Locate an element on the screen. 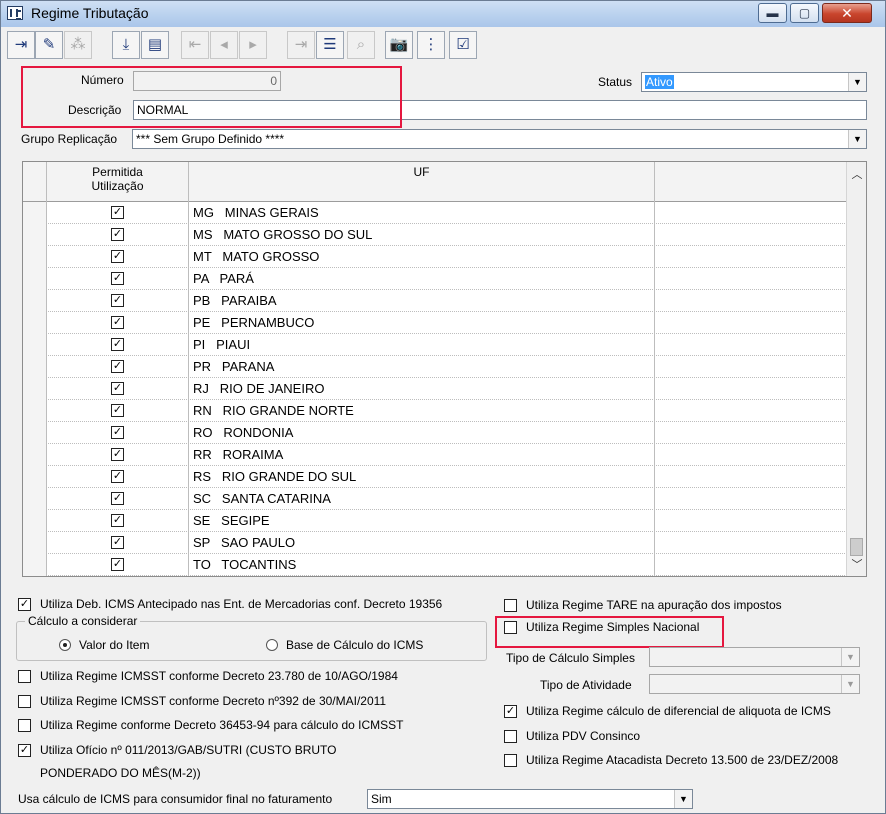 The image size is (886, 814). uf-cell: PA PARÁ is located at coordinates (422, 279).